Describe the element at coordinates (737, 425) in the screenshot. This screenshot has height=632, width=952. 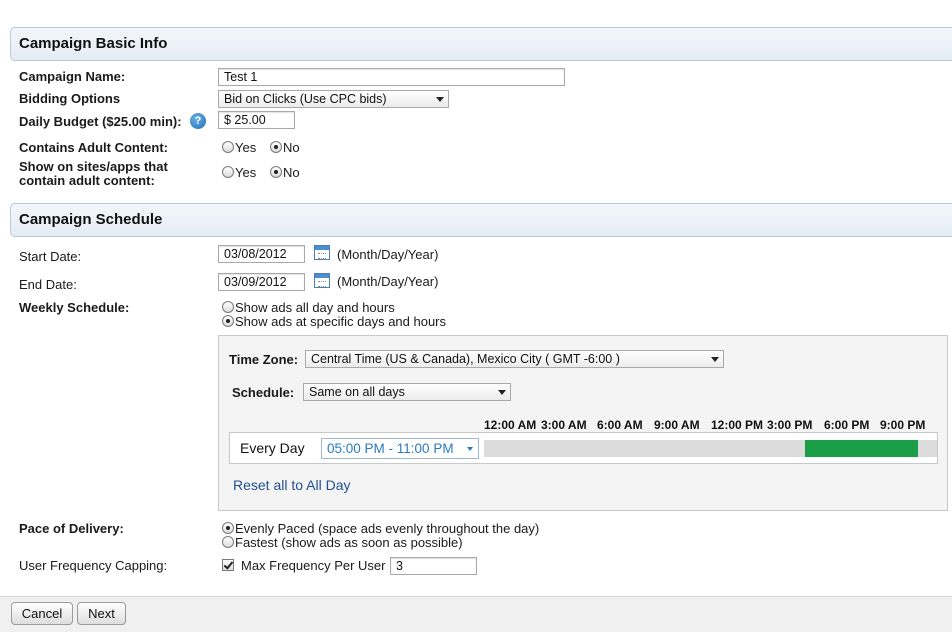
I see `hour-label: 12:00 PM` at that location.